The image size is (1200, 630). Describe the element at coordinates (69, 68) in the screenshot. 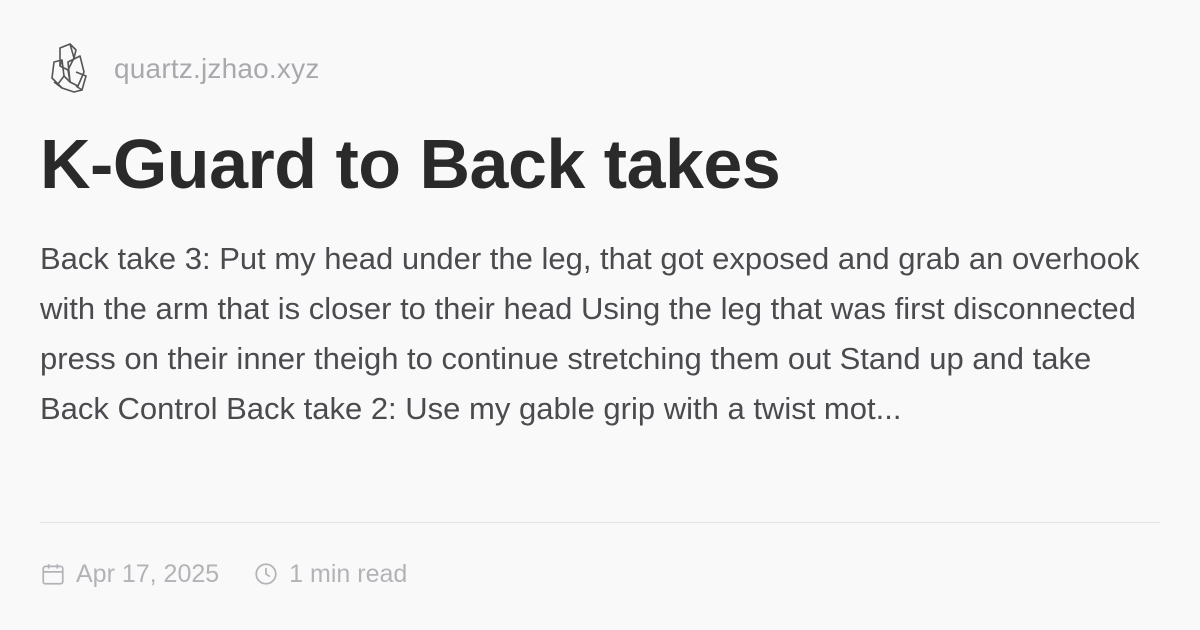

I see `crystal-cluster-logo-icon` at that location.